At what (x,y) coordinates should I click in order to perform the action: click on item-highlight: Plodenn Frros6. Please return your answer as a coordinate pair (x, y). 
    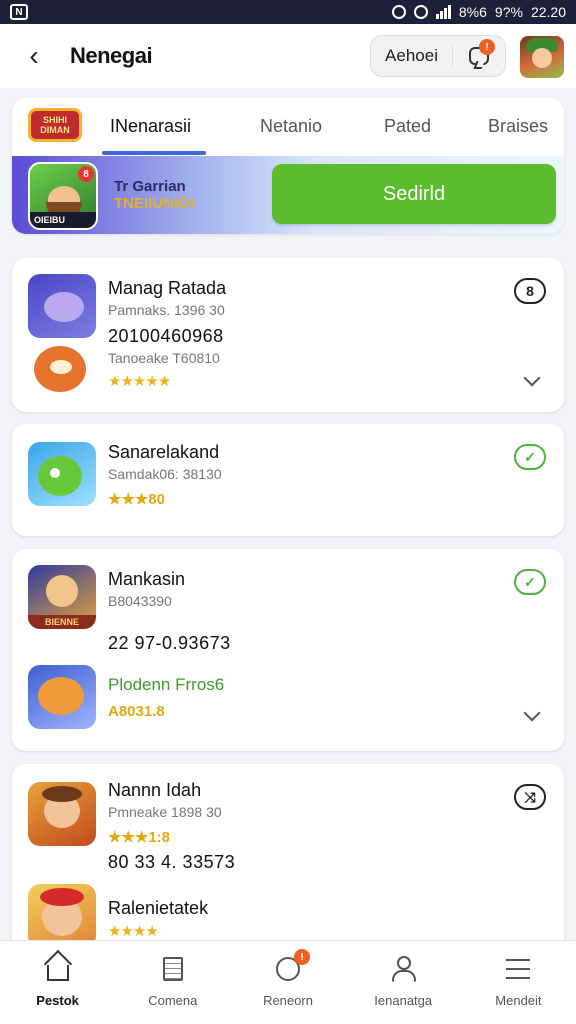
    Looking at the image, I should click on (166, 684).